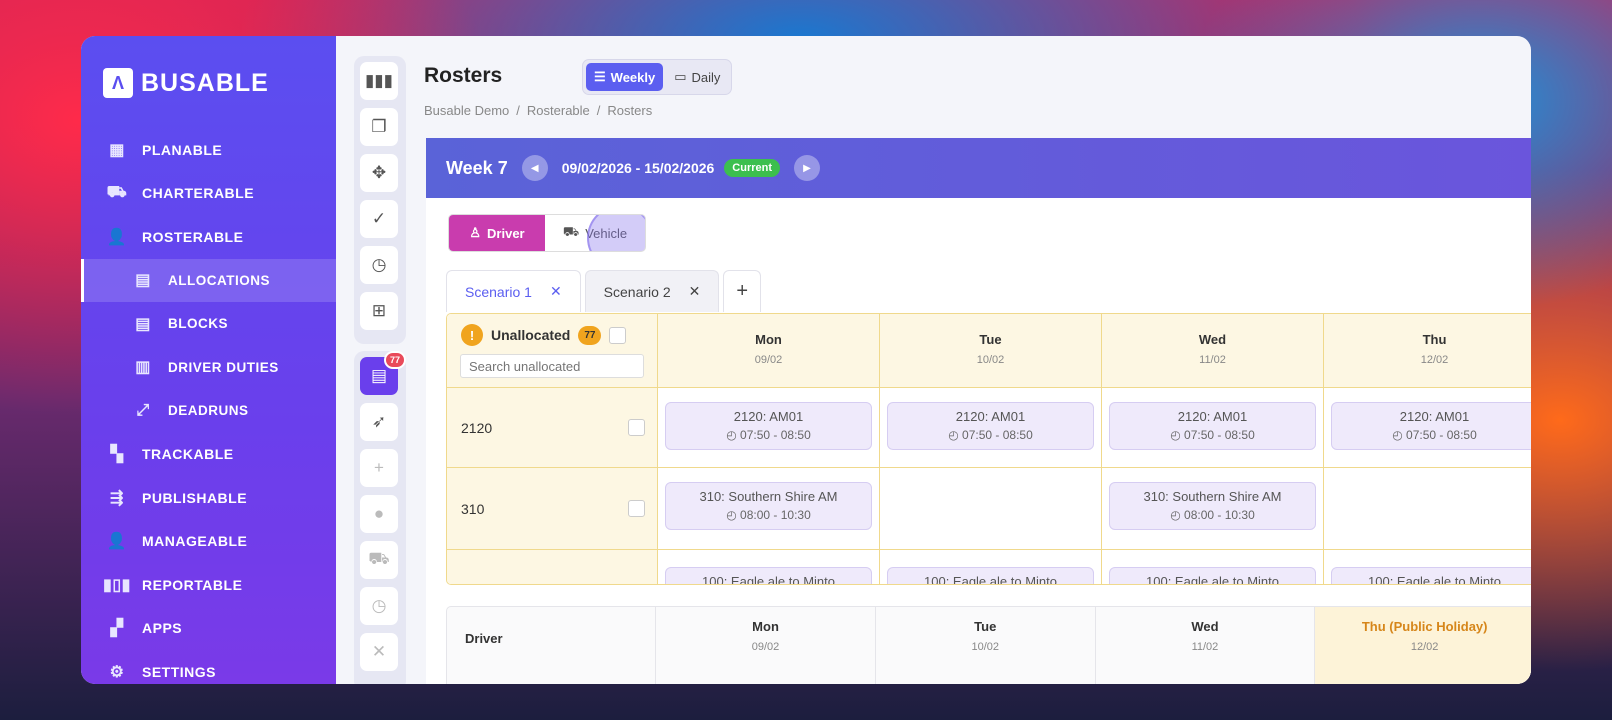 The width and height of the screenshot is (1612, 720). I want to click on sidebar-item-label: DEADRUNS, so click(208, 411).